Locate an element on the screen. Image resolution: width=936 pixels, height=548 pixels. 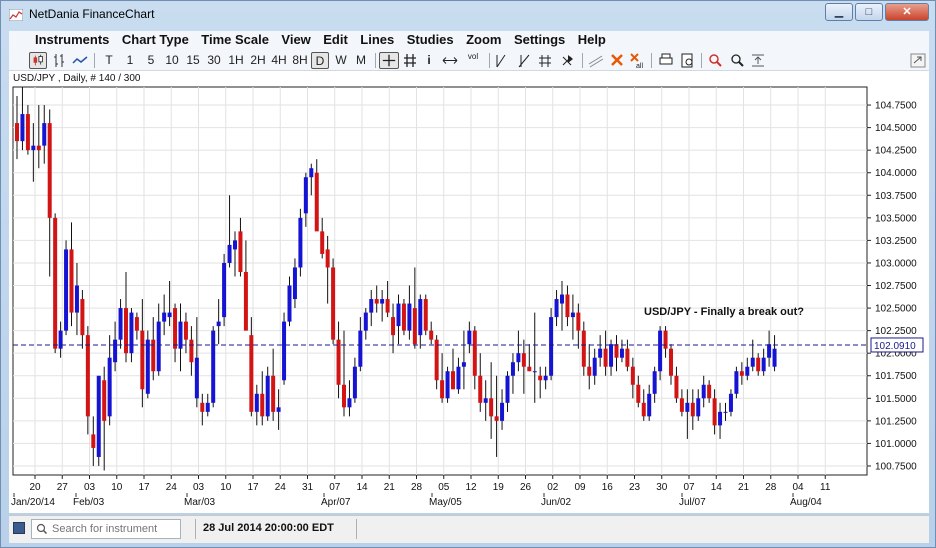
chart-annotation: USD/JPY - Finally a break out? is located at coordinates (724, 312).